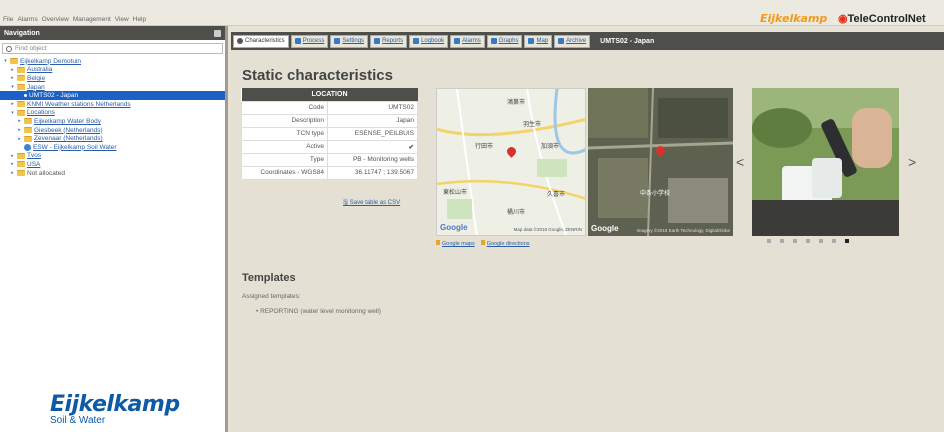 The width and height of the screenshot is (944, 432). Describe the element at coordinates (655, 194) in the screenshot. I see `satellite-label: 中条小学校` at that location.